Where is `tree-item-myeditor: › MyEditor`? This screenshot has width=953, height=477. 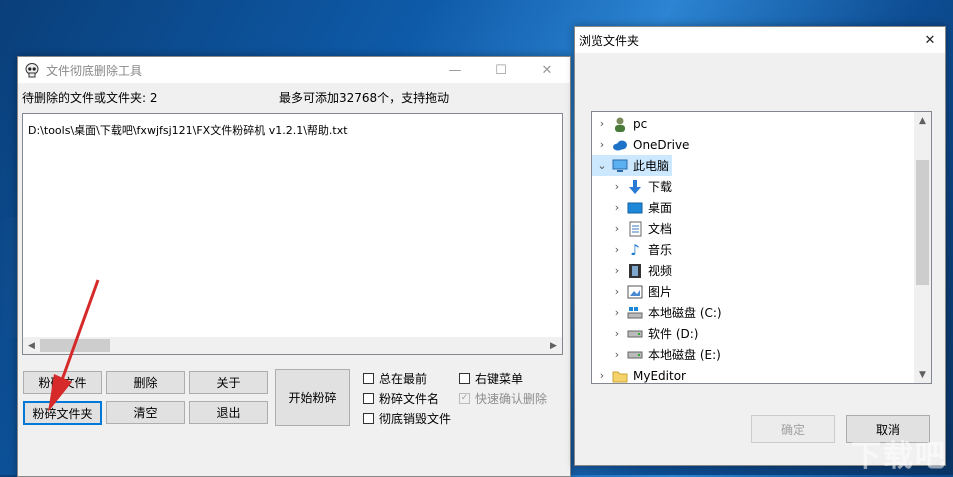 tree-item-myeditor: › MyEditor is located at coordinates (753, 374).